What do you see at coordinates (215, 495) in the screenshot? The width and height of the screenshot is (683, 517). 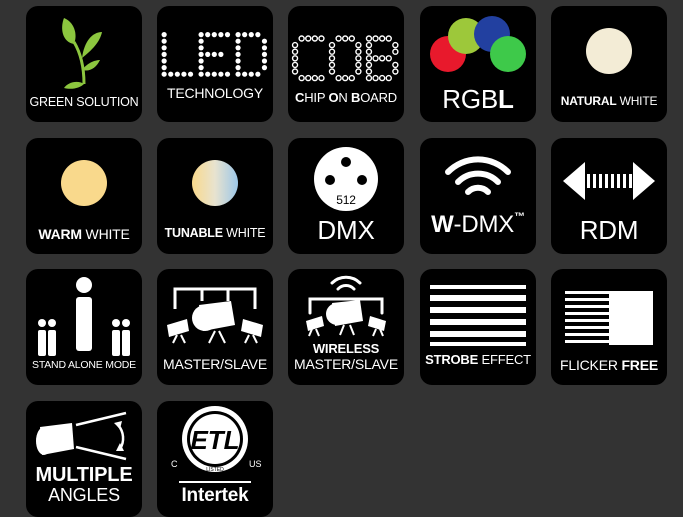 I see `intertek-label: Intertek` at bounding box center [215, 495].